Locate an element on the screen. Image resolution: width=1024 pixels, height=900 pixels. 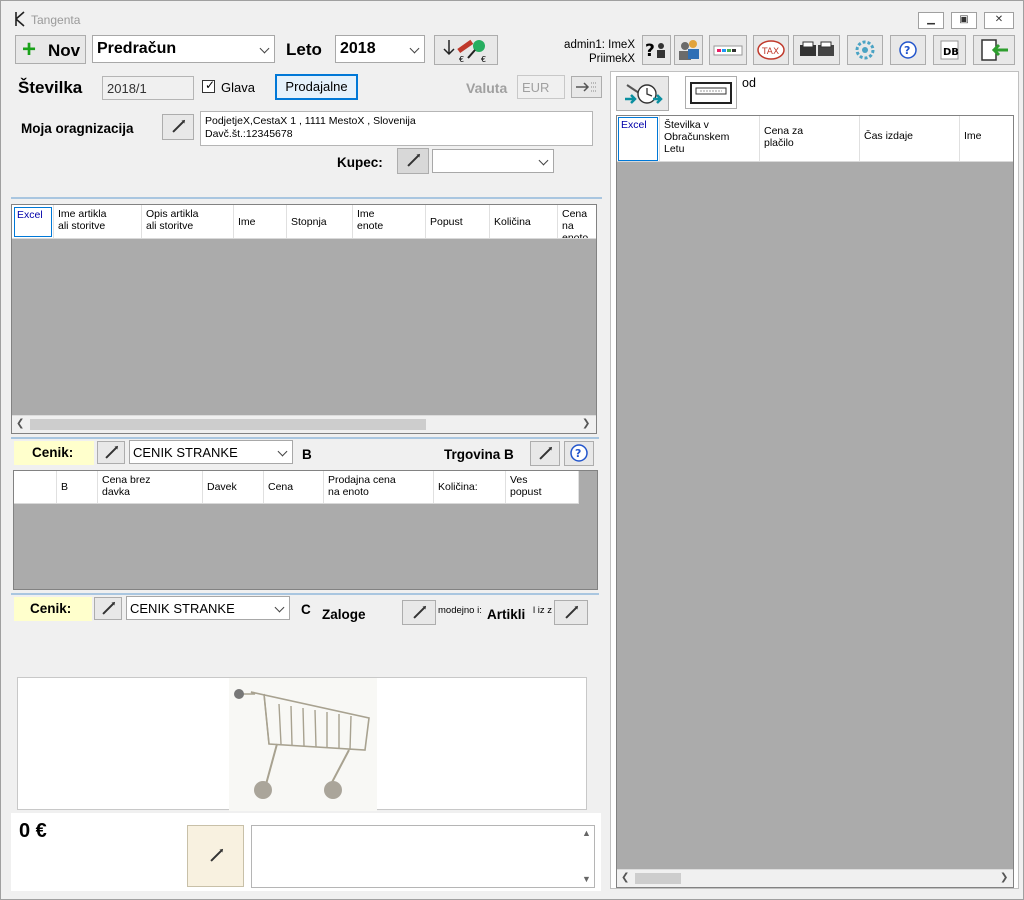
help-user-button: ? is located at coordinates (656, 50).